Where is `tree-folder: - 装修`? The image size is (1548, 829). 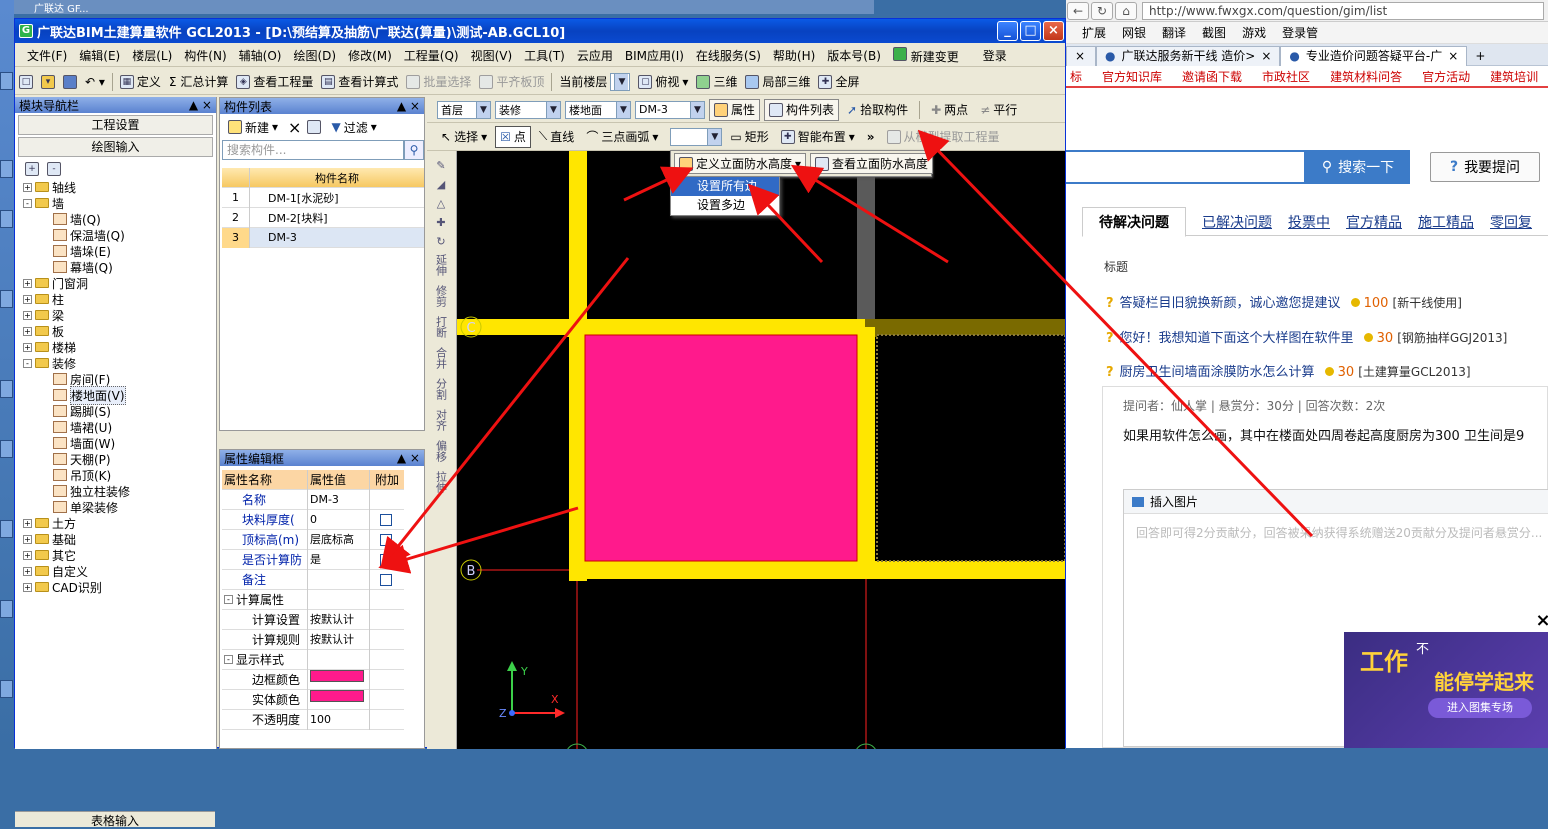 tree-folder: - 装修 is located at coordinates (115, 363).